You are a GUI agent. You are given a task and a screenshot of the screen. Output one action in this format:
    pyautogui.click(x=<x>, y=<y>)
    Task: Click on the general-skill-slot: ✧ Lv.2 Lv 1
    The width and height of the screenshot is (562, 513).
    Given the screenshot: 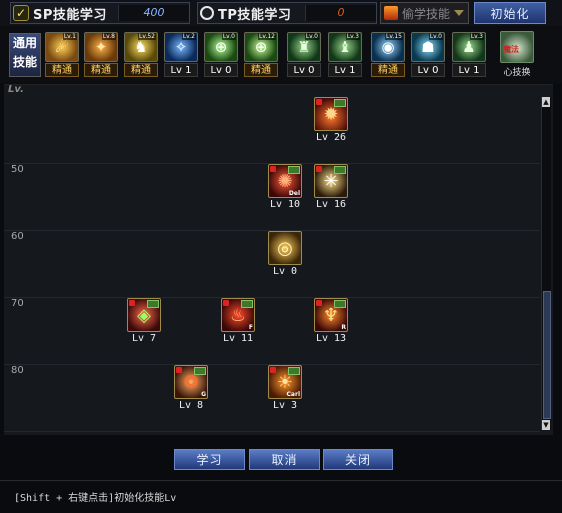 What is the action you would take?
    pyautogui.click(x=181, y=55)
    